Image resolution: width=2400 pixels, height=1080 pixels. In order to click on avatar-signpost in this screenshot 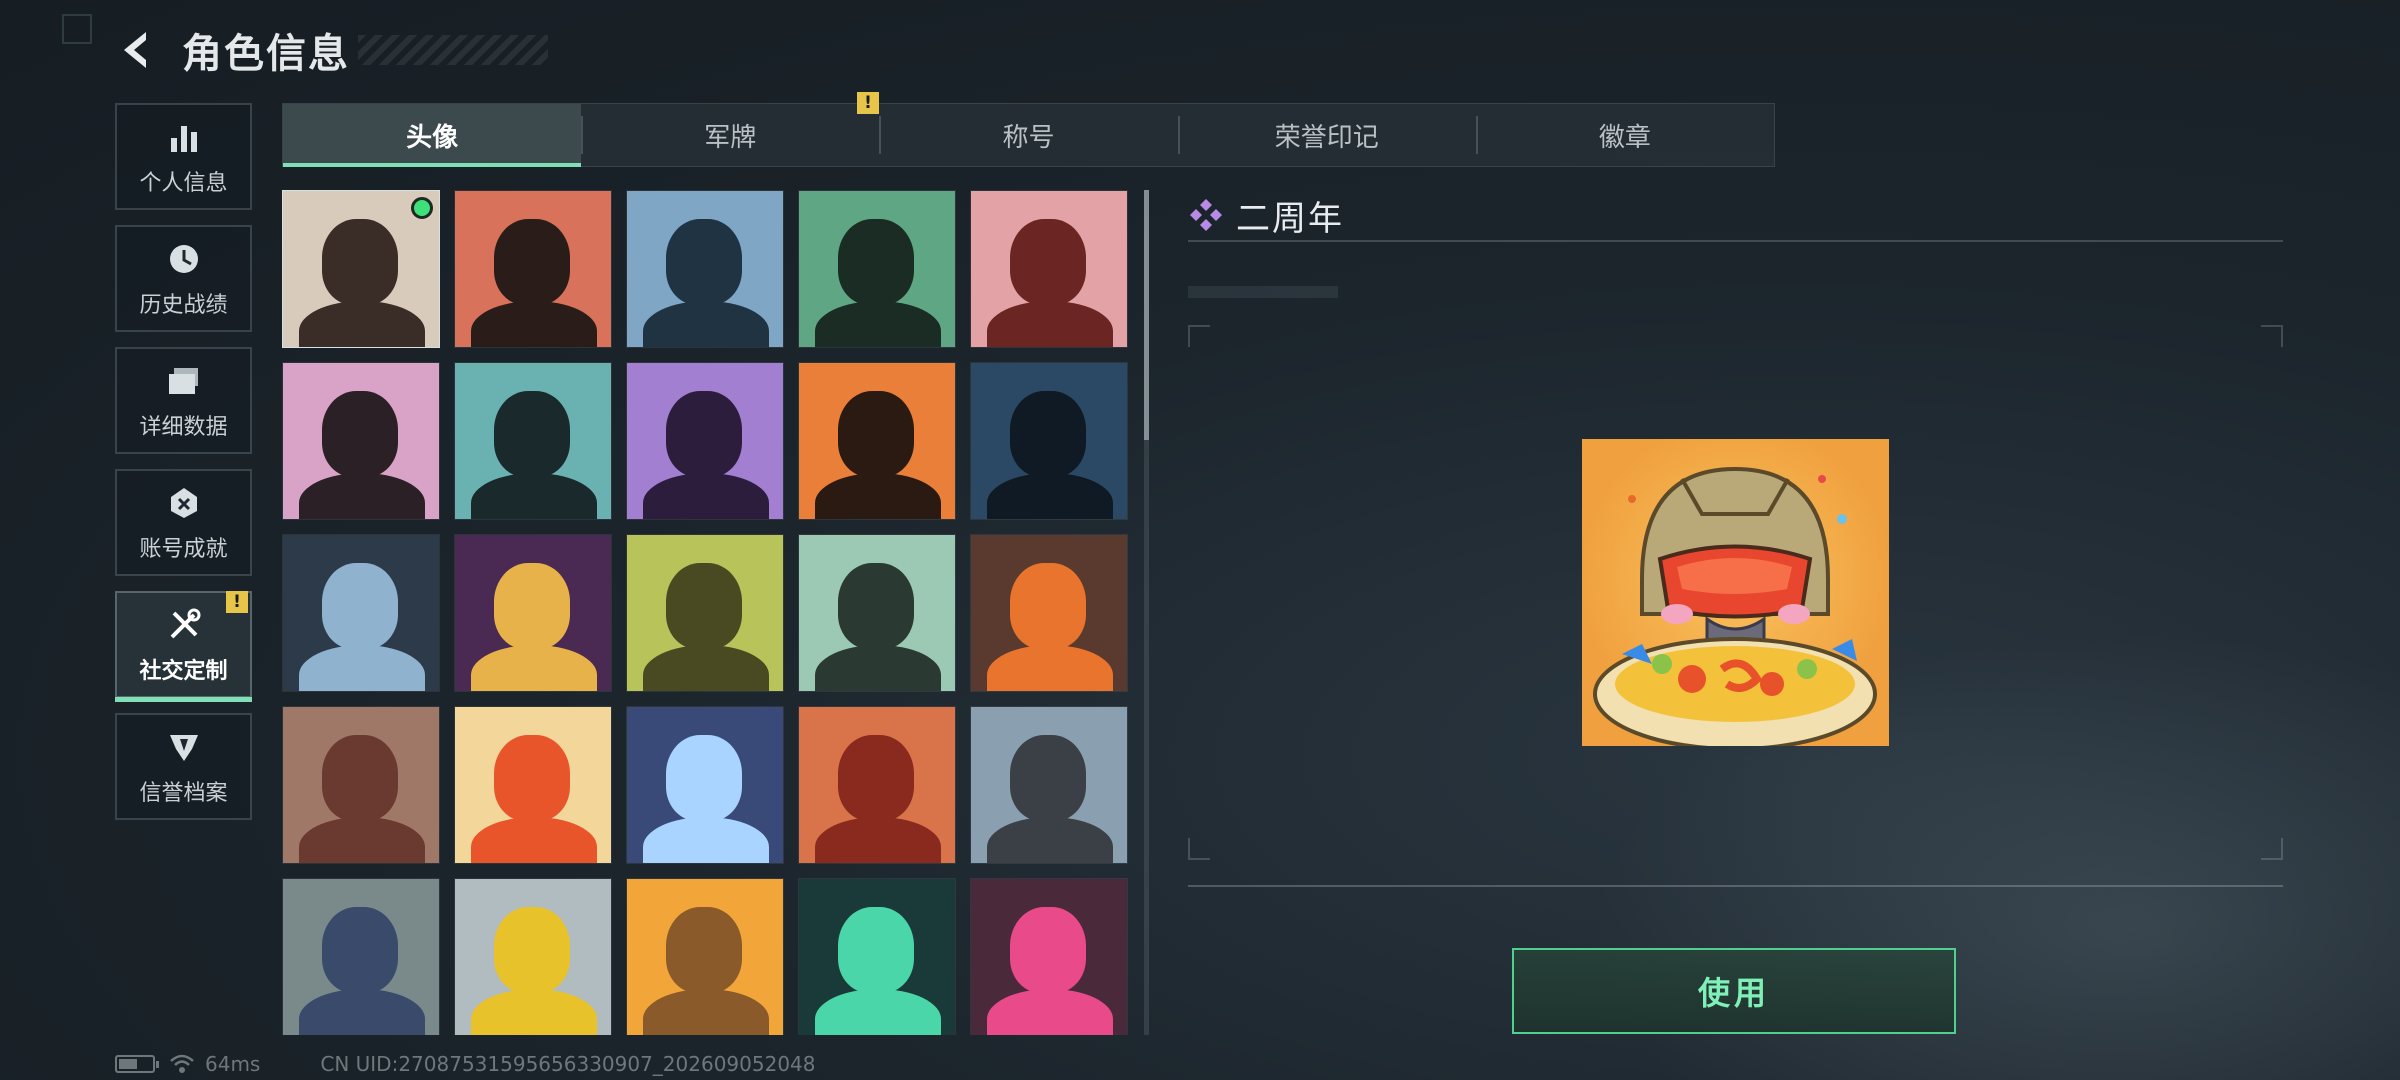, I will do `click(877, 613)`.